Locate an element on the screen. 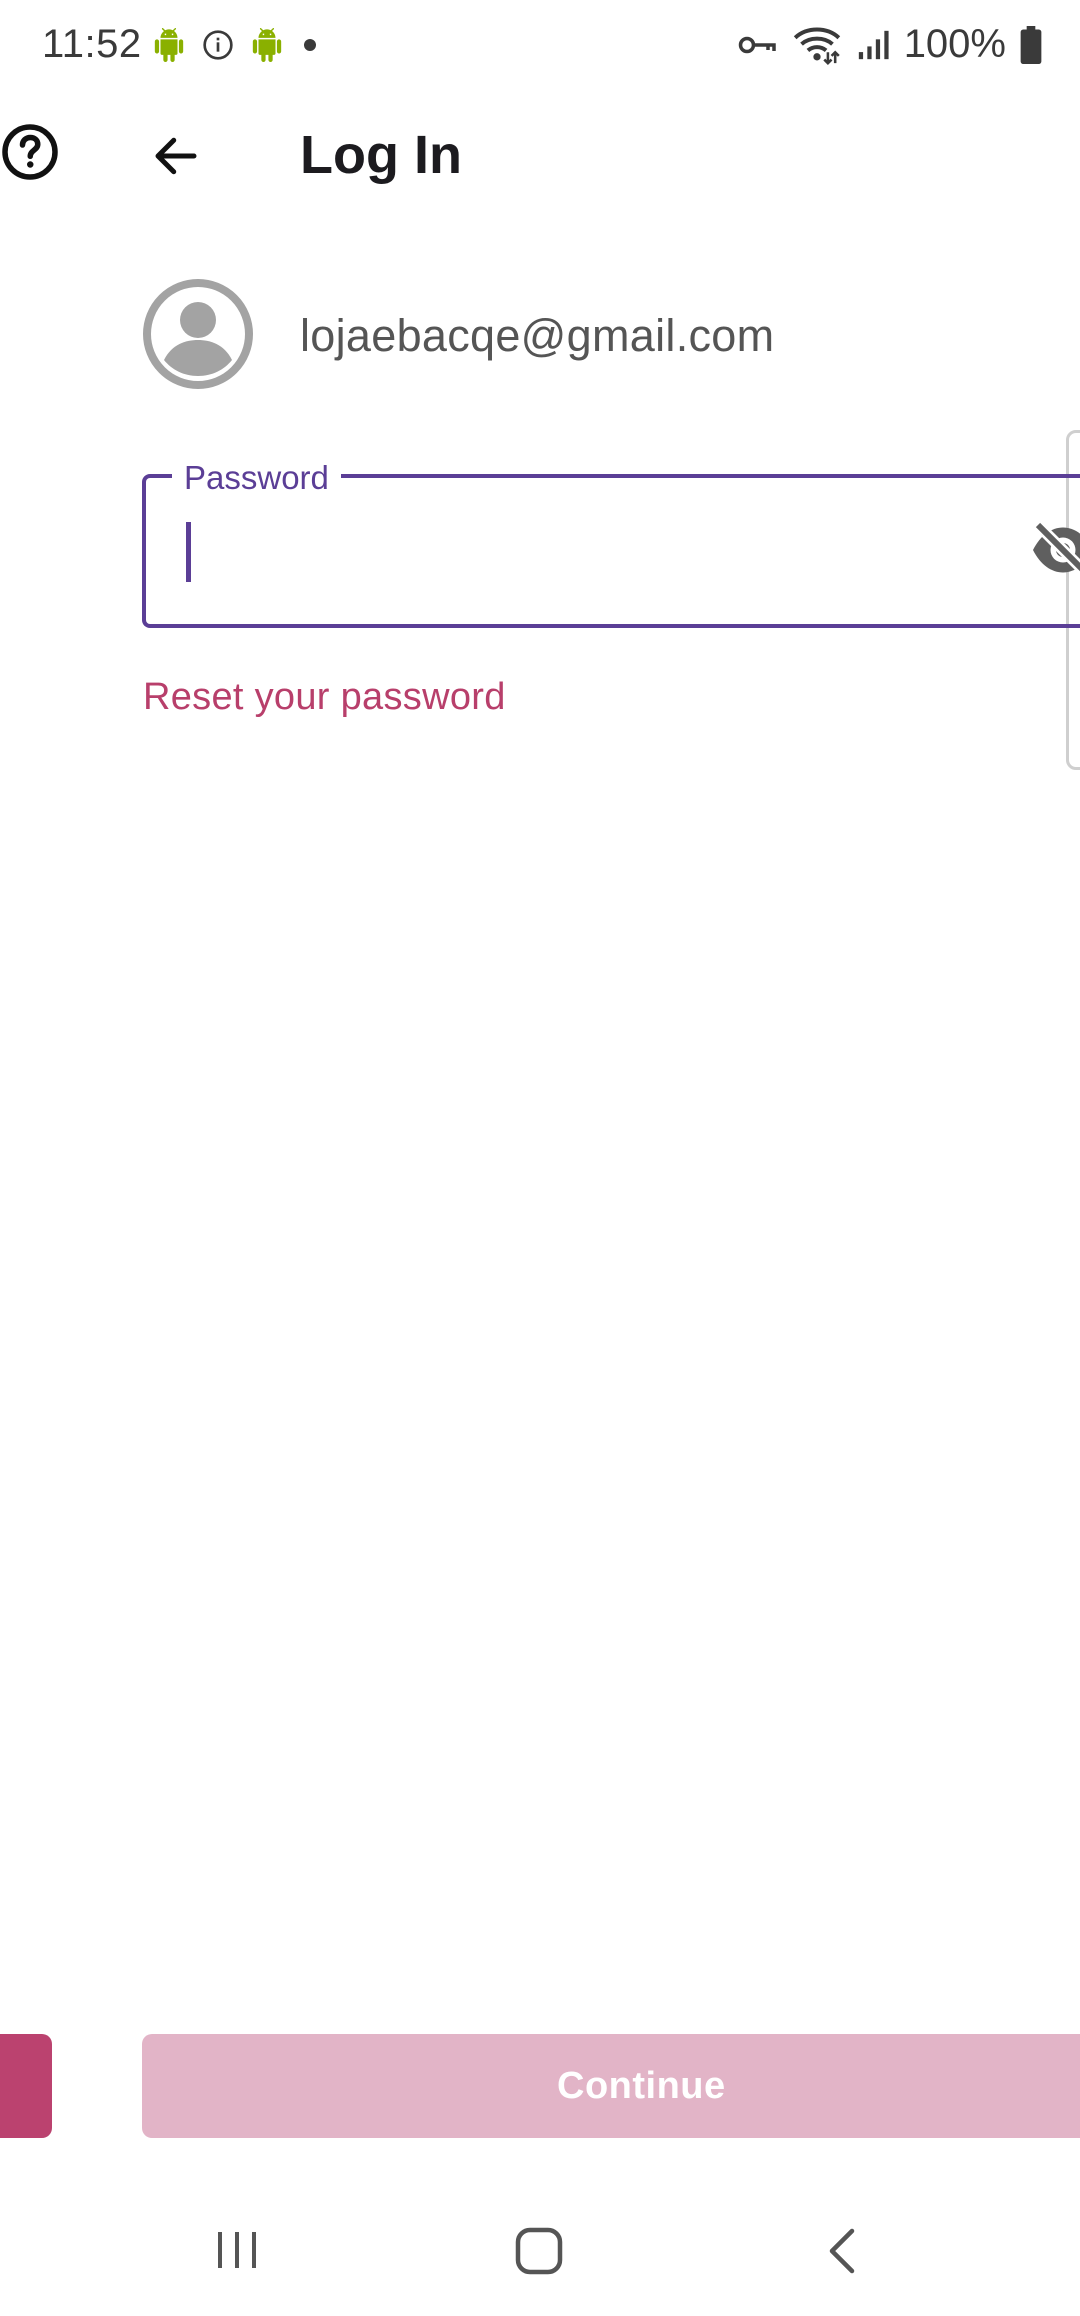 This screenshot has height=2316, width=1080. help-circle-icon is located at coordinates (30, 152).